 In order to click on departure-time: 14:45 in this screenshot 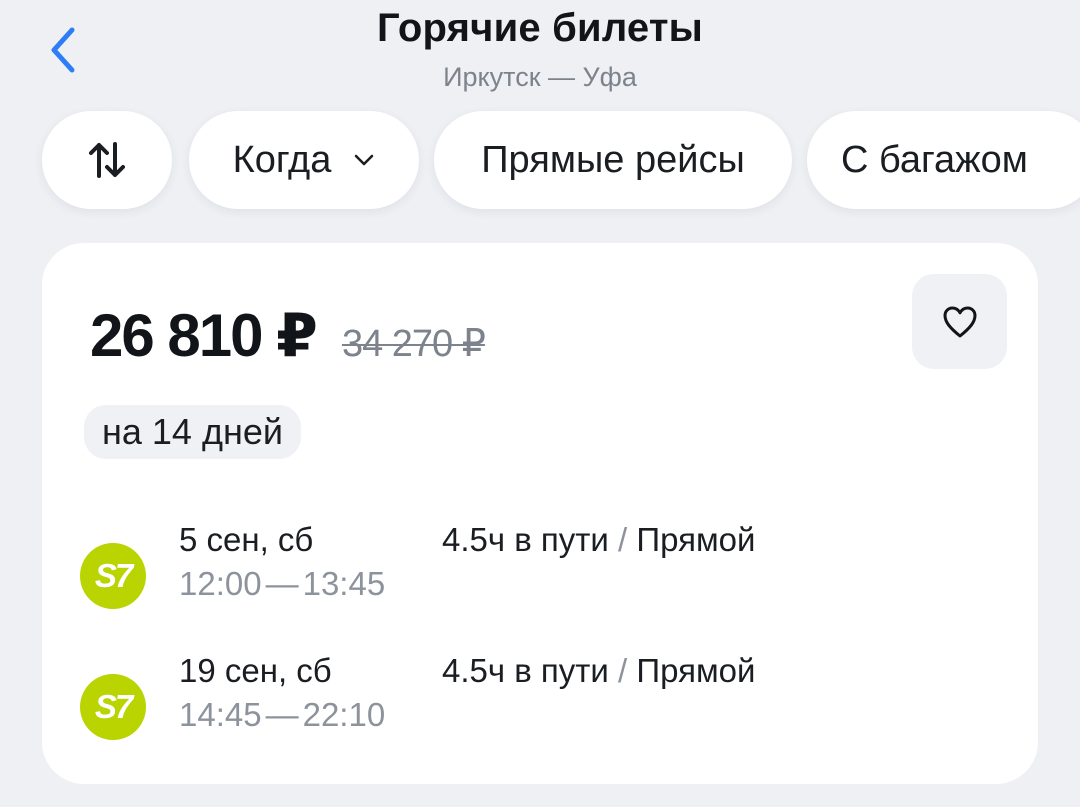, I will do `click(220, 714)`.